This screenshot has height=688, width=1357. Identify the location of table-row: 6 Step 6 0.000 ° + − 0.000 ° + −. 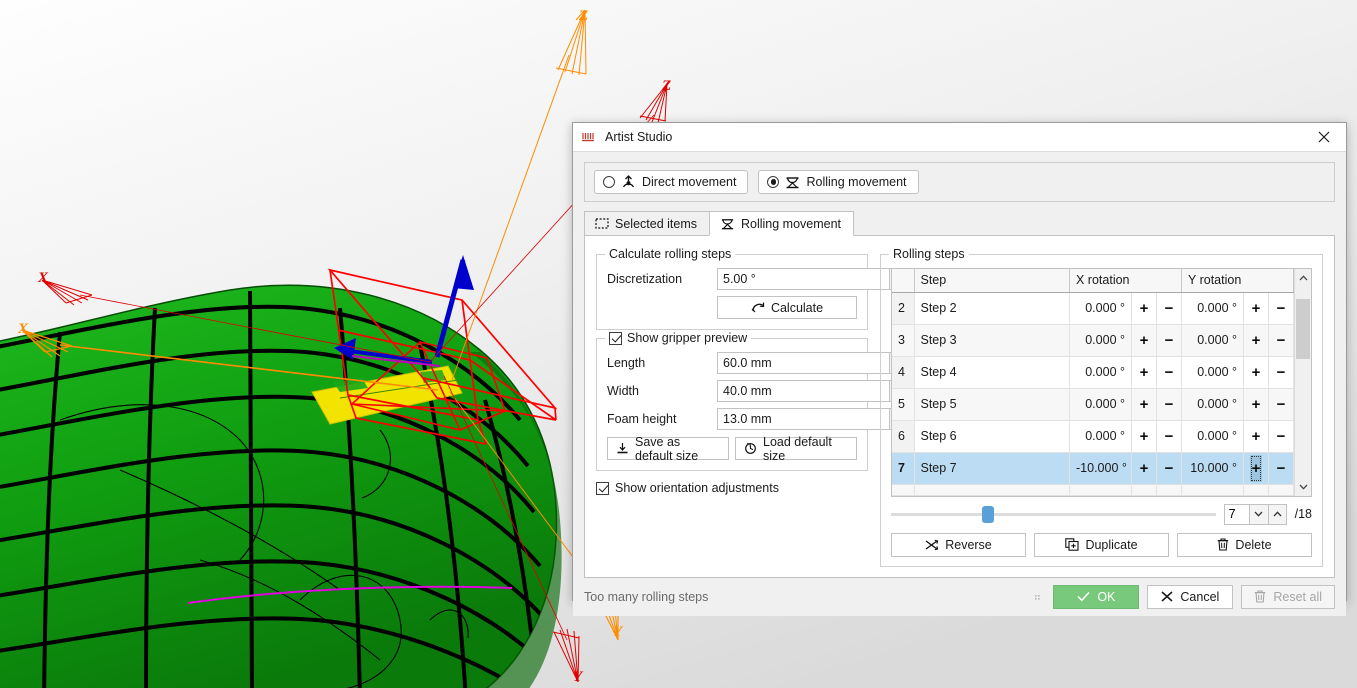
(1093, 436).